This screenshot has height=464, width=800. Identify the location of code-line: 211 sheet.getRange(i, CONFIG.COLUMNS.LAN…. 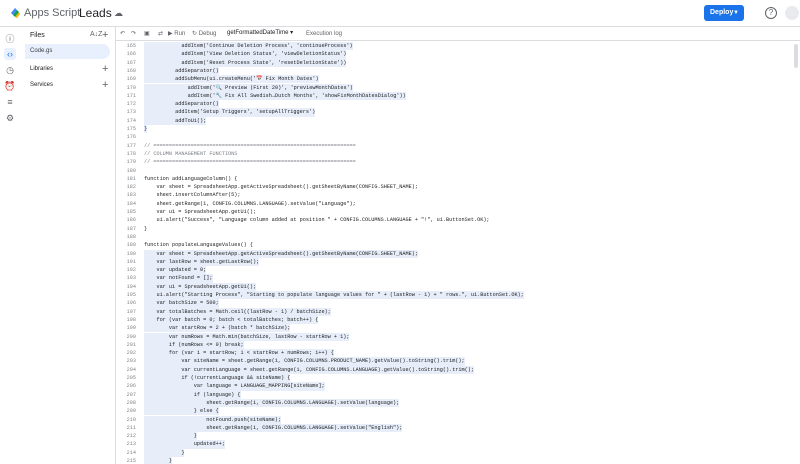
(458, 428).